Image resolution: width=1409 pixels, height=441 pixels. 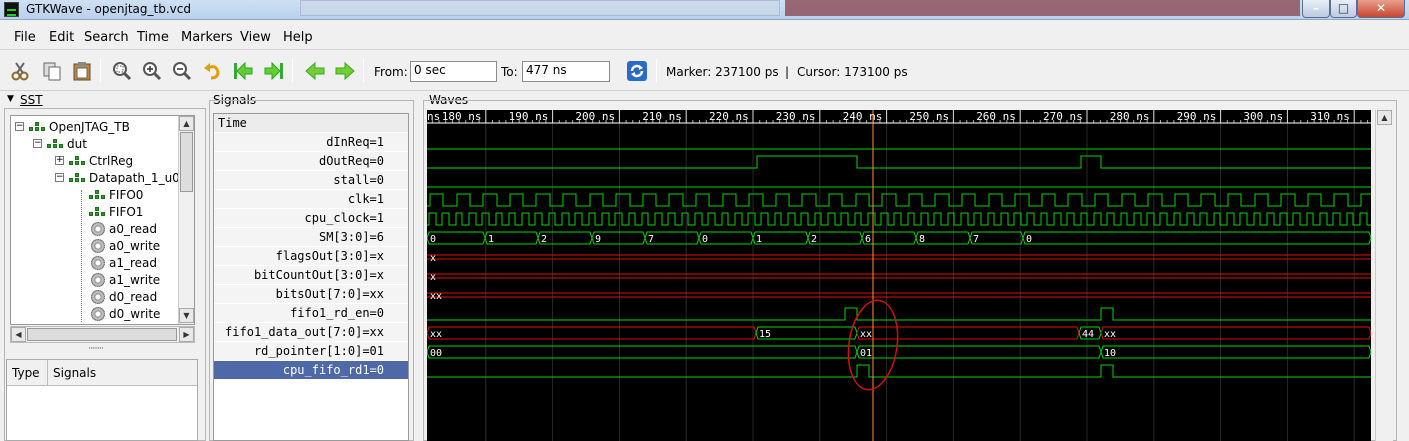 What do you see at coordinates (929, 116) in the screenshot?
I see `tick-label: 250 ns` at bounding box center [929, 116].